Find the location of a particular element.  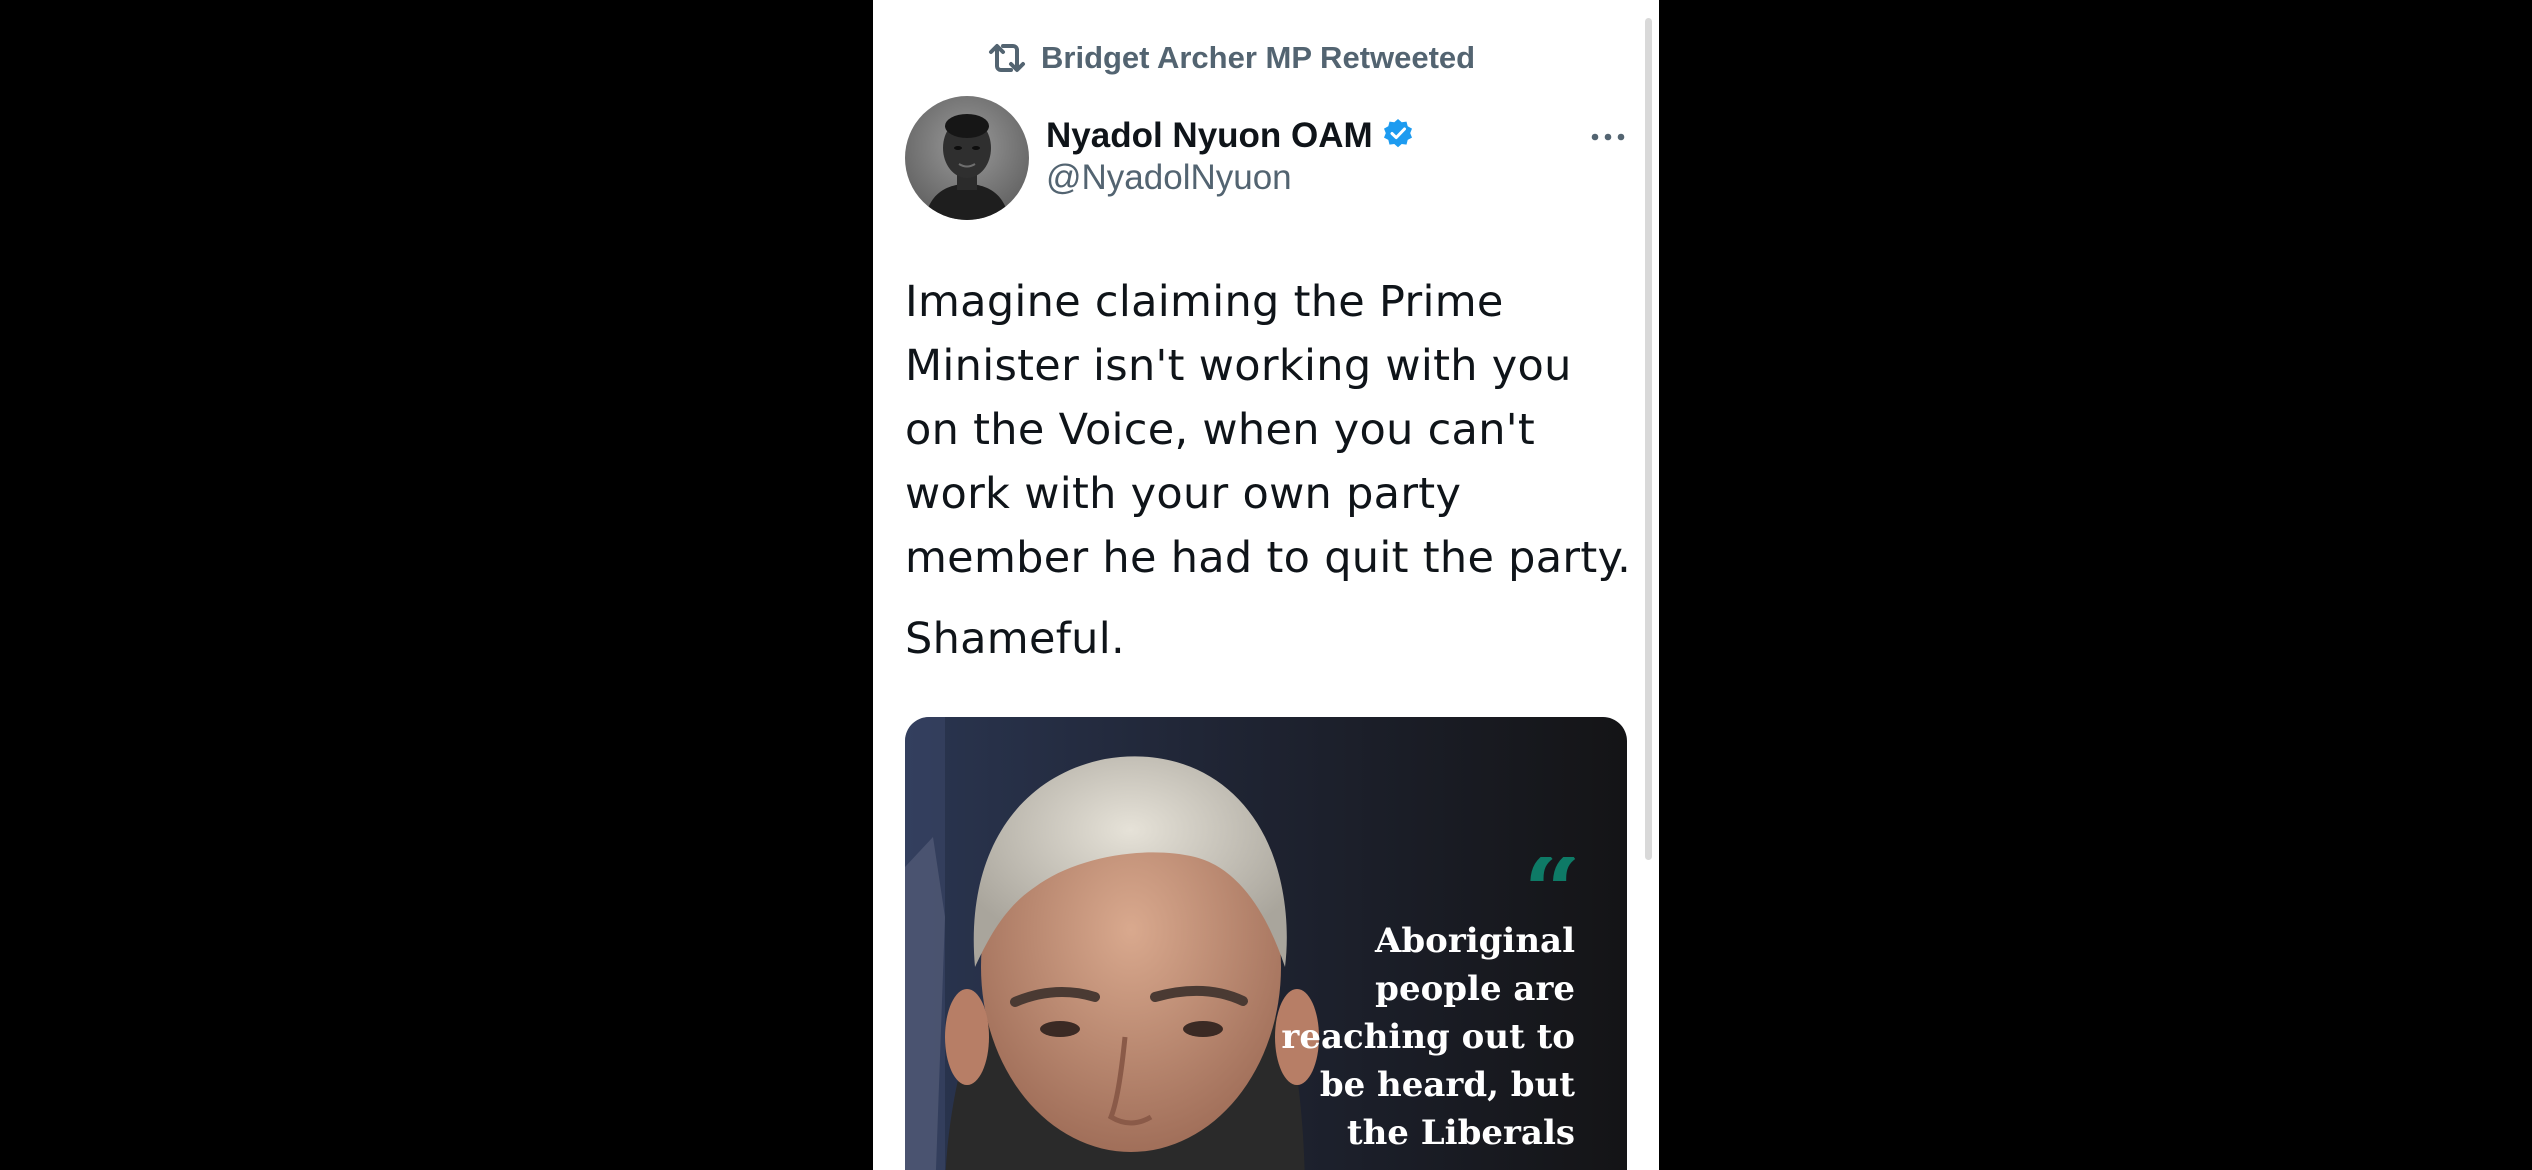

more-options-icon is located at coordinates (1608, 137).